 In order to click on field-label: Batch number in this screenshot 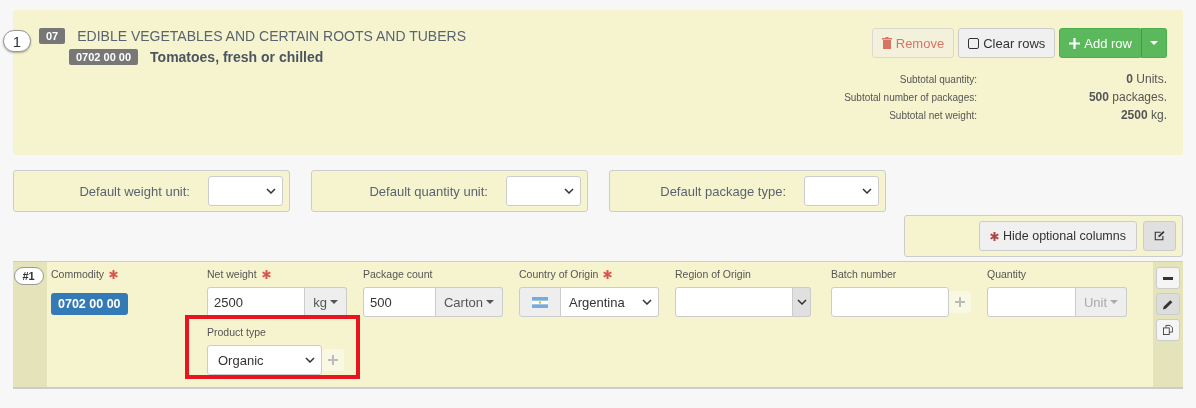, I will do `click(864, 274)`.